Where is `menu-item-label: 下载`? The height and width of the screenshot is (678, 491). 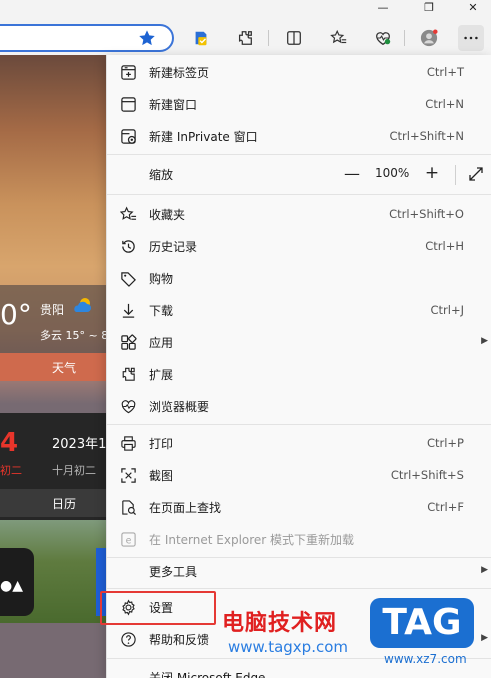 menu-item-label: 下载 is located at coordinates (161, 311).